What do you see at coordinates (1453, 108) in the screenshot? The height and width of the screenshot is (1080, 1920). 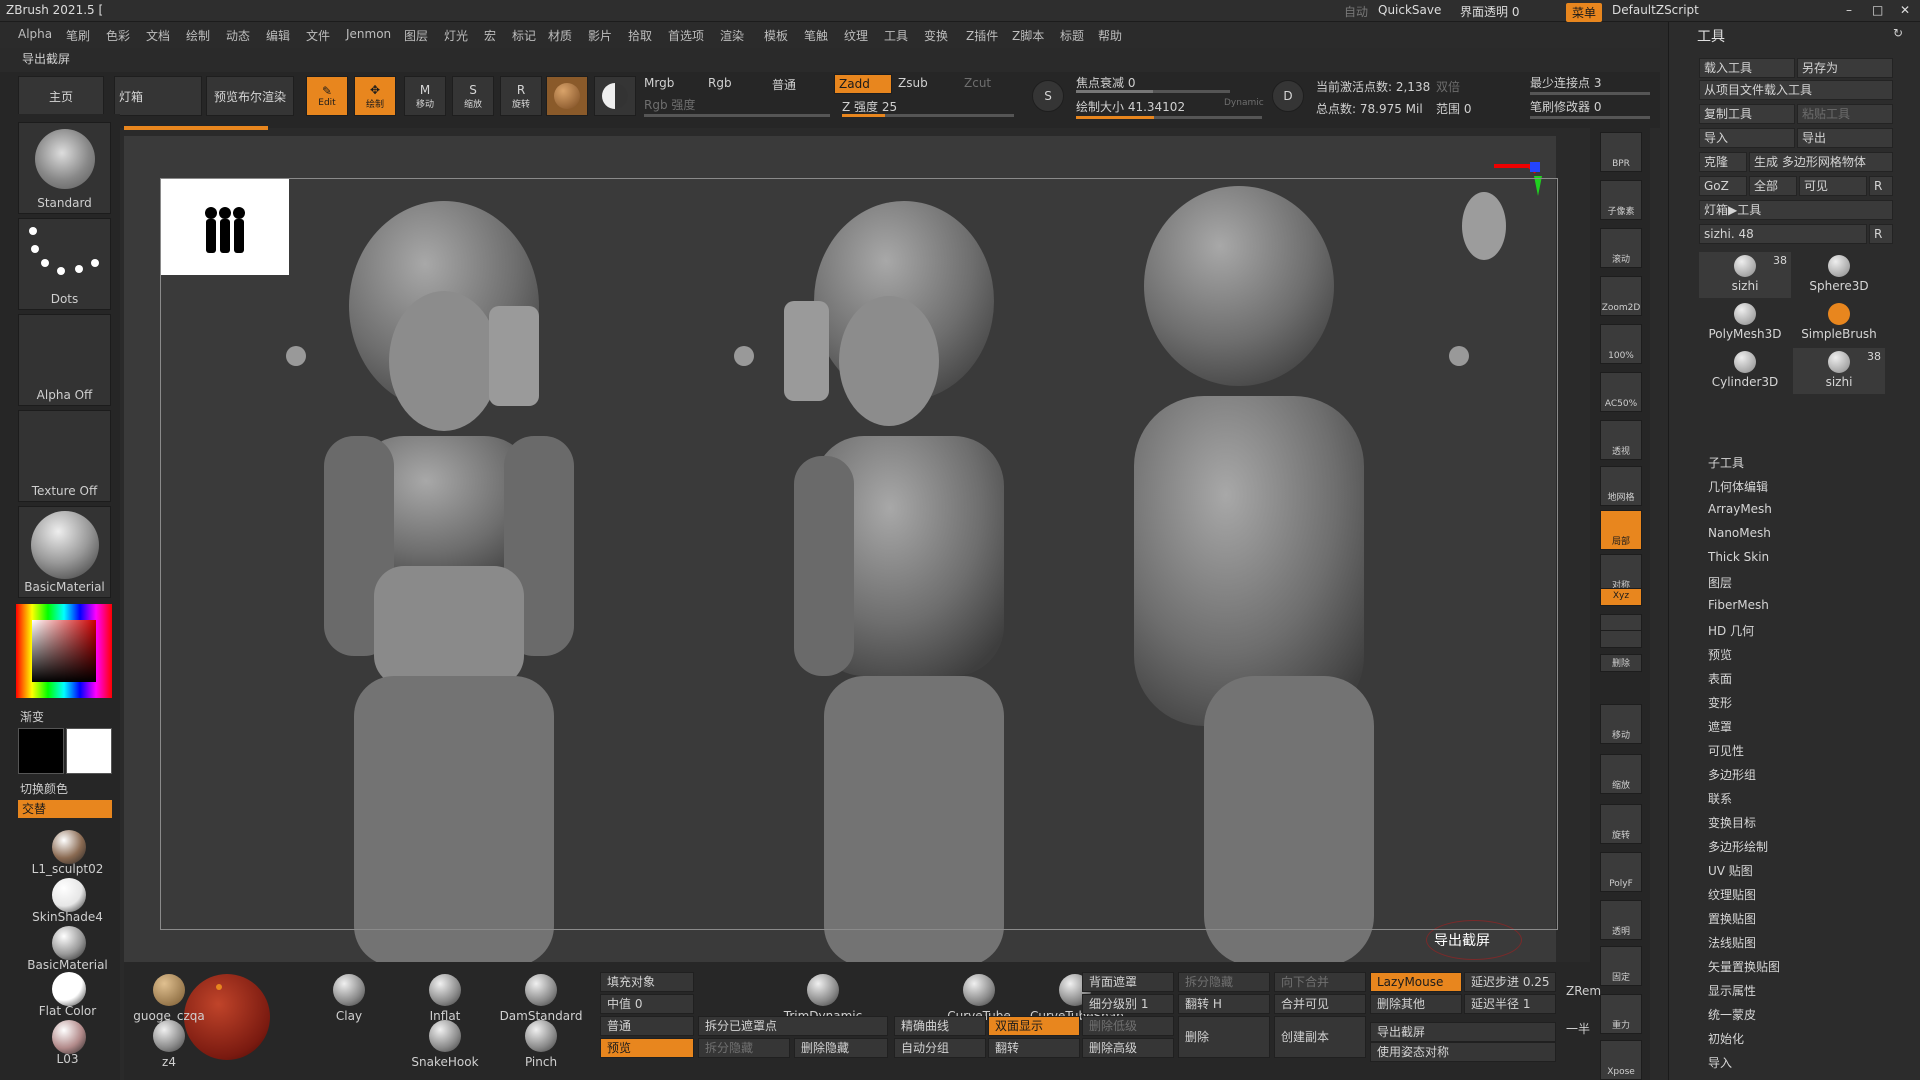 I see `range-slider: 范围 0` at bounding box center [1453, 108].